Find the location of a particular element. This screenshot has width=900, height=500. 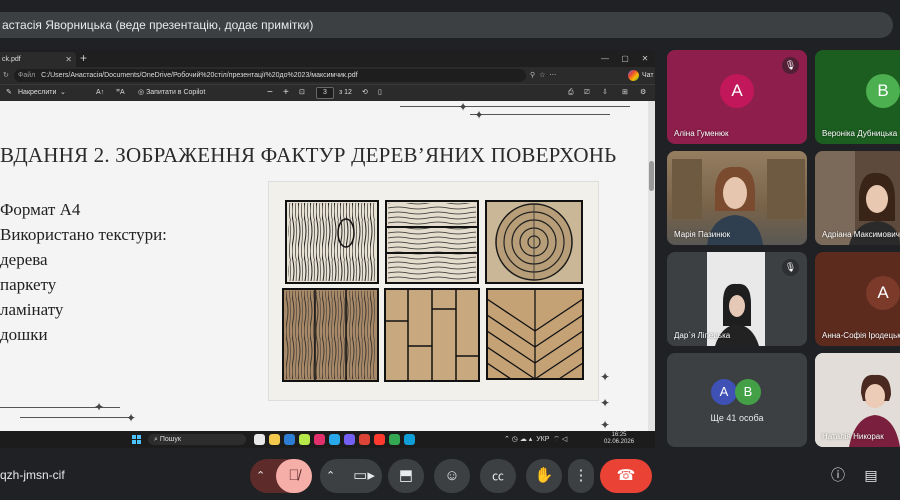

fit-page-icon: ⊡ is located at coordinates (302, 93).